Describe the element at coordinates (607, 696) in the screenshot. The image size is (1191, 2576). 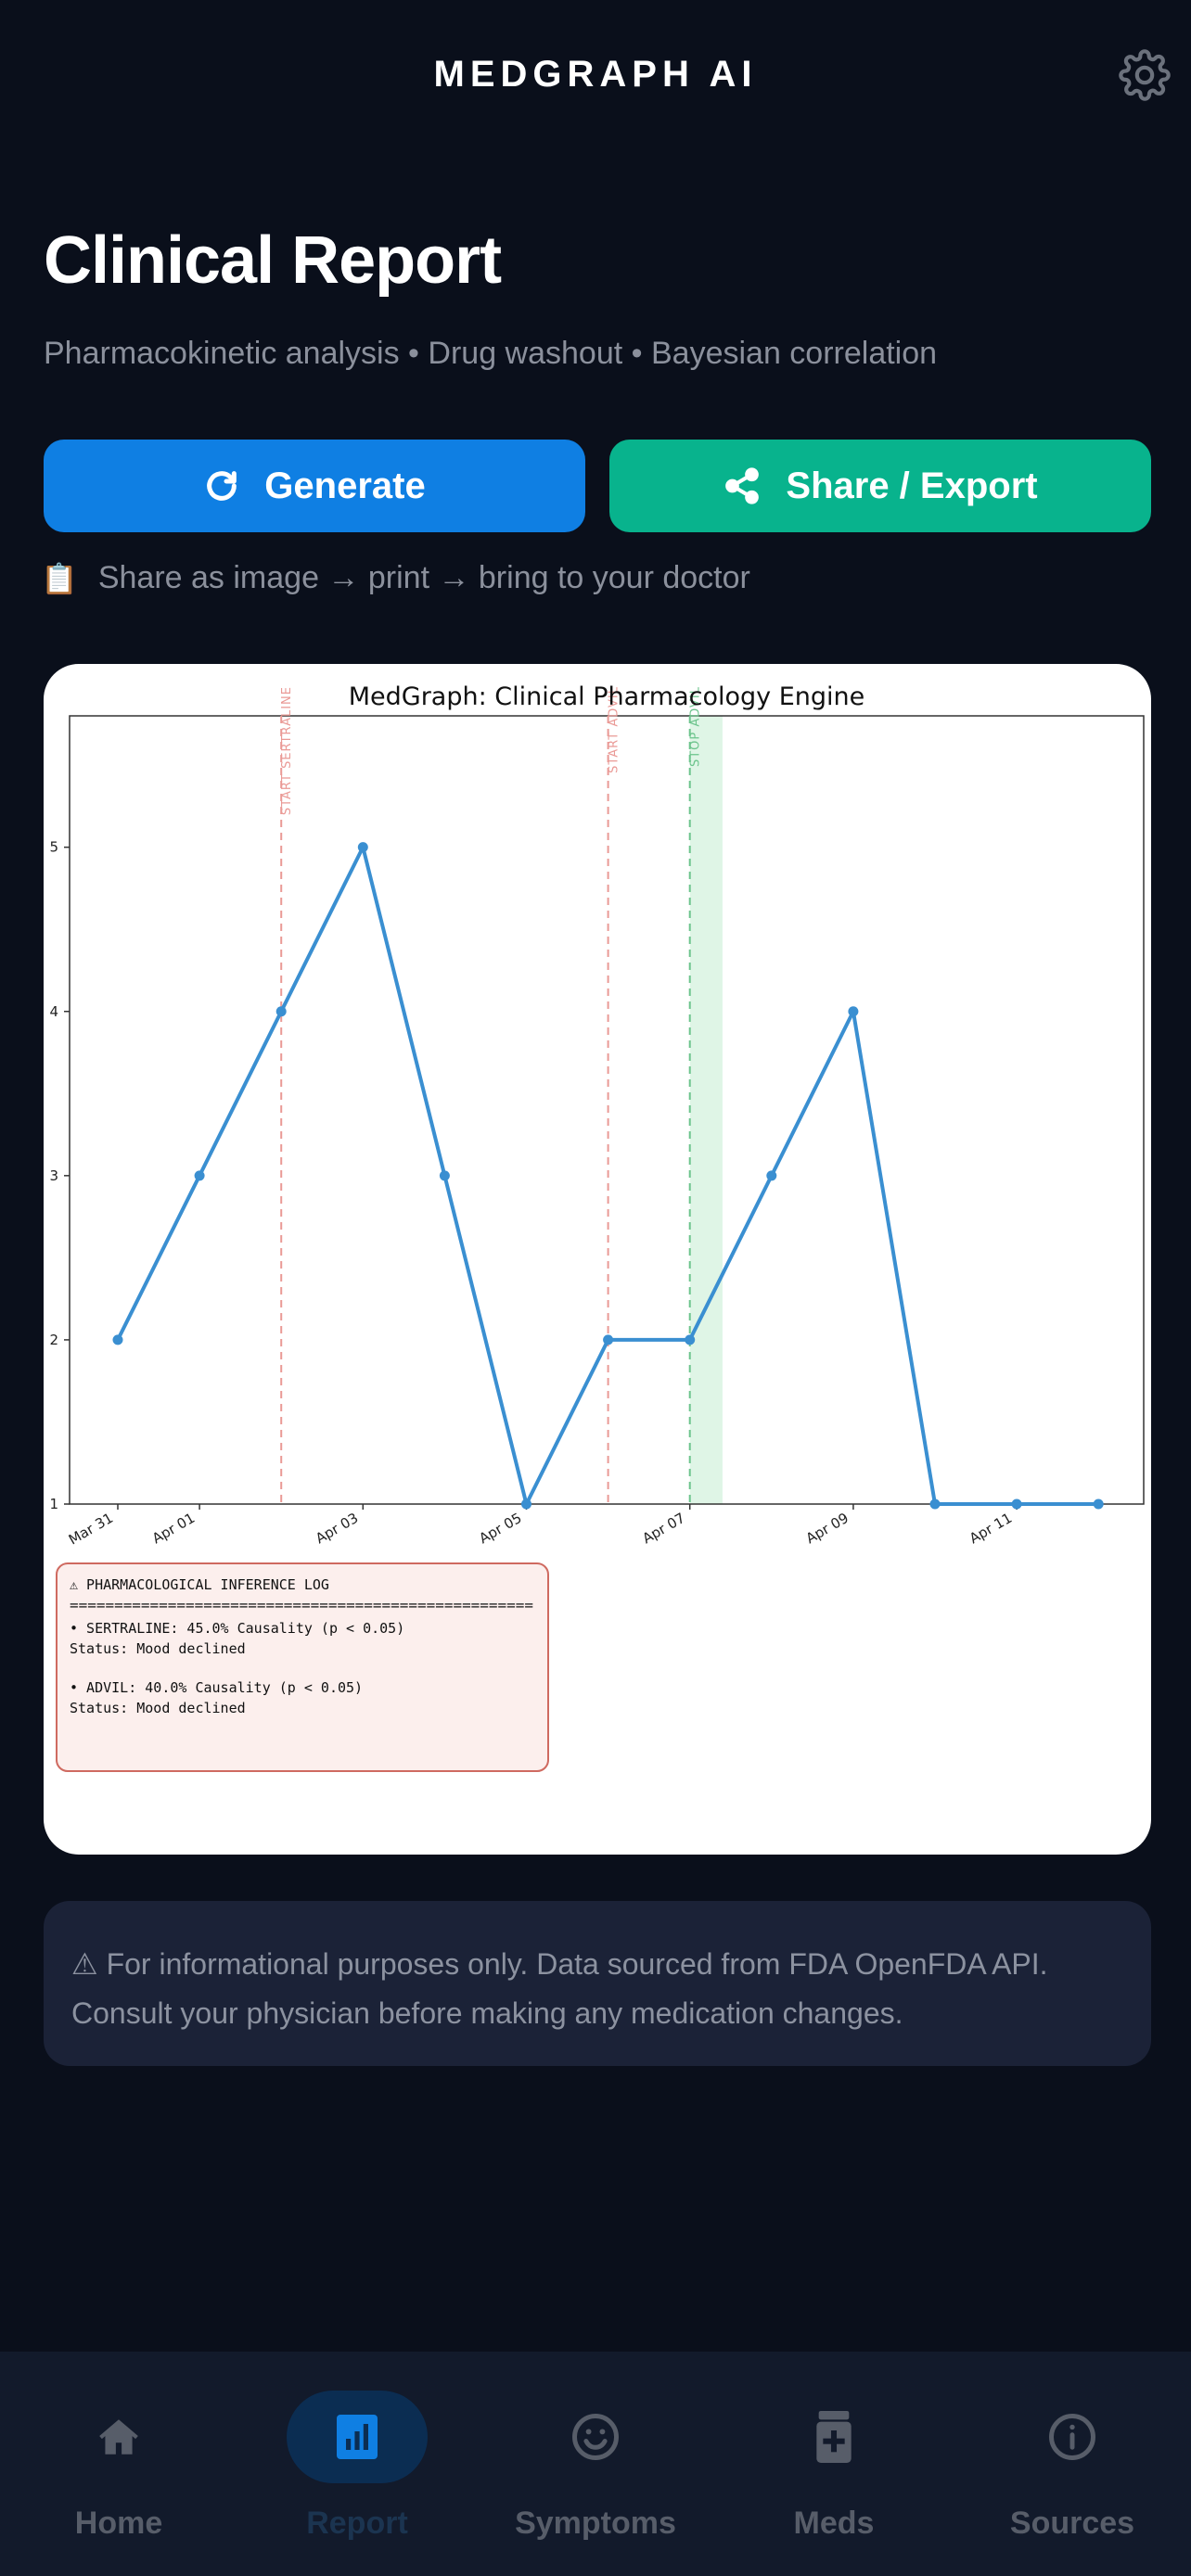
I see `chart-title: MedGraph: Clinical Pharmacology Engine` at that location.